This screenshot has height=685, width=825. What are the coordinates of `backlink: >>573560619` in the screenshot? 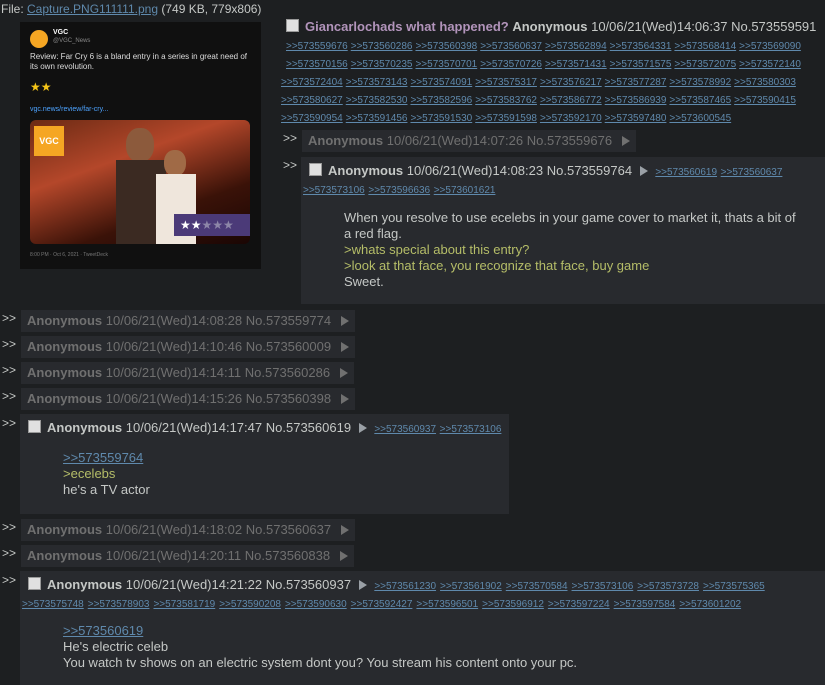 It's located at (686, 172).